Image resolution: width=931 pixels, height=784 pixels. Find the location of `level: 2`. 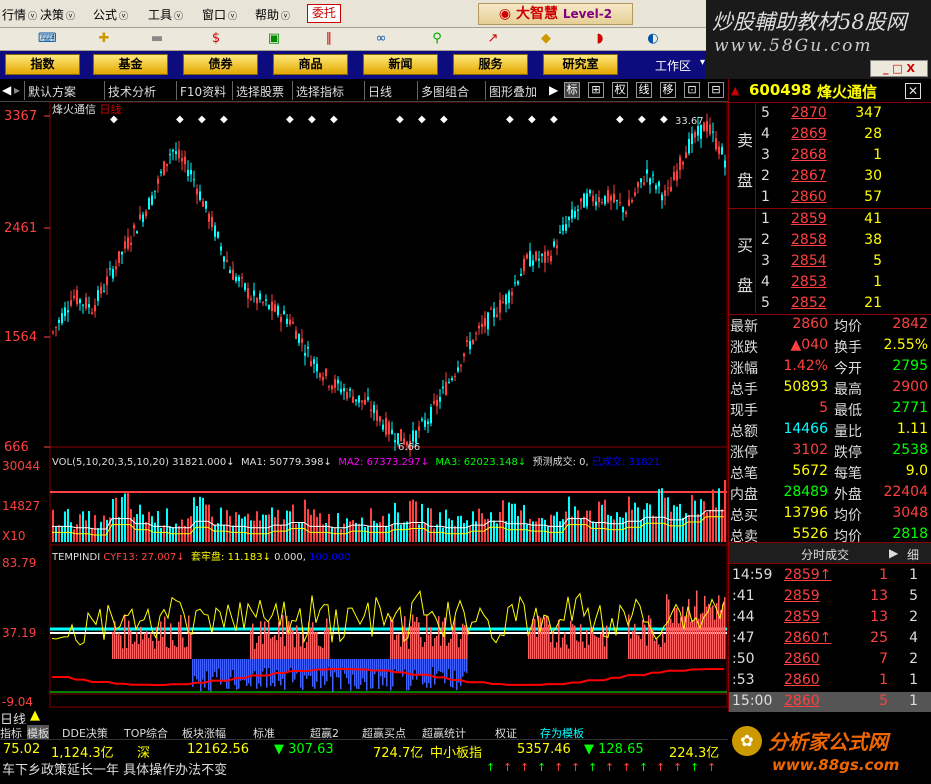

level: 2 is located at coordinates (765, 176).